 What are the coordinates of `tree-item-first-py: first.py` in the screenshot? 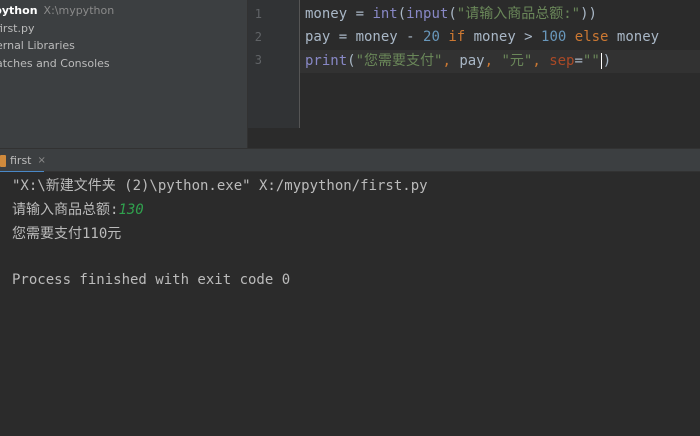 It's located at (17, 29).